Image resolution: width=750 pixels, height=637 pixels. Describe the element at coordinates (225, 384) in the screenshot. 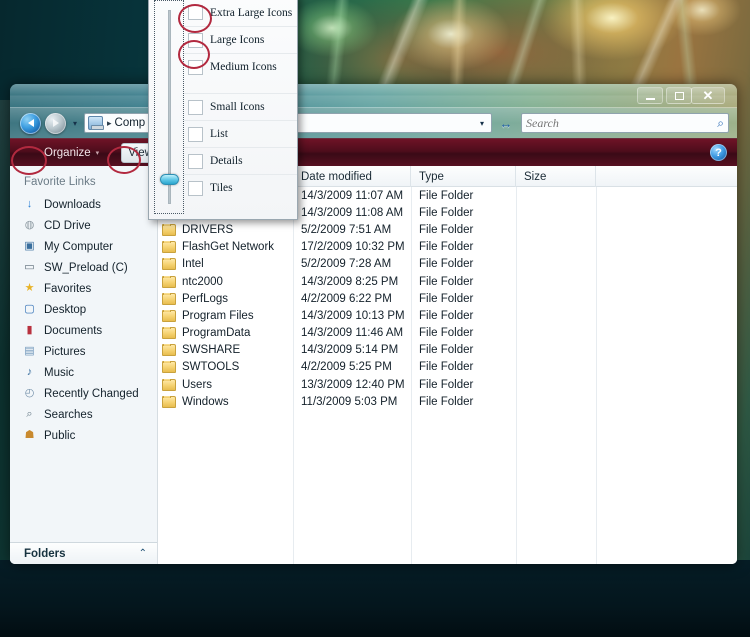

I see `cell-name: Users` at that location.